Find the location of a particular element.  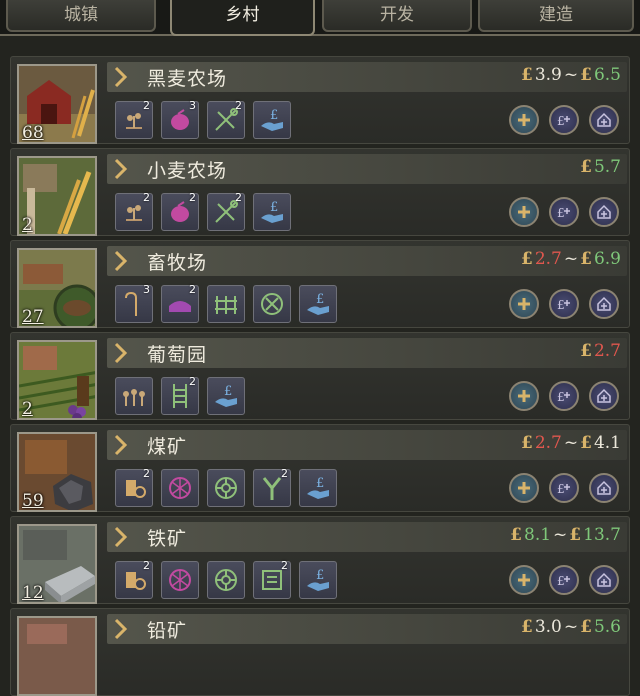

trellis-icon: 2 is located at coordinates (180, 395).